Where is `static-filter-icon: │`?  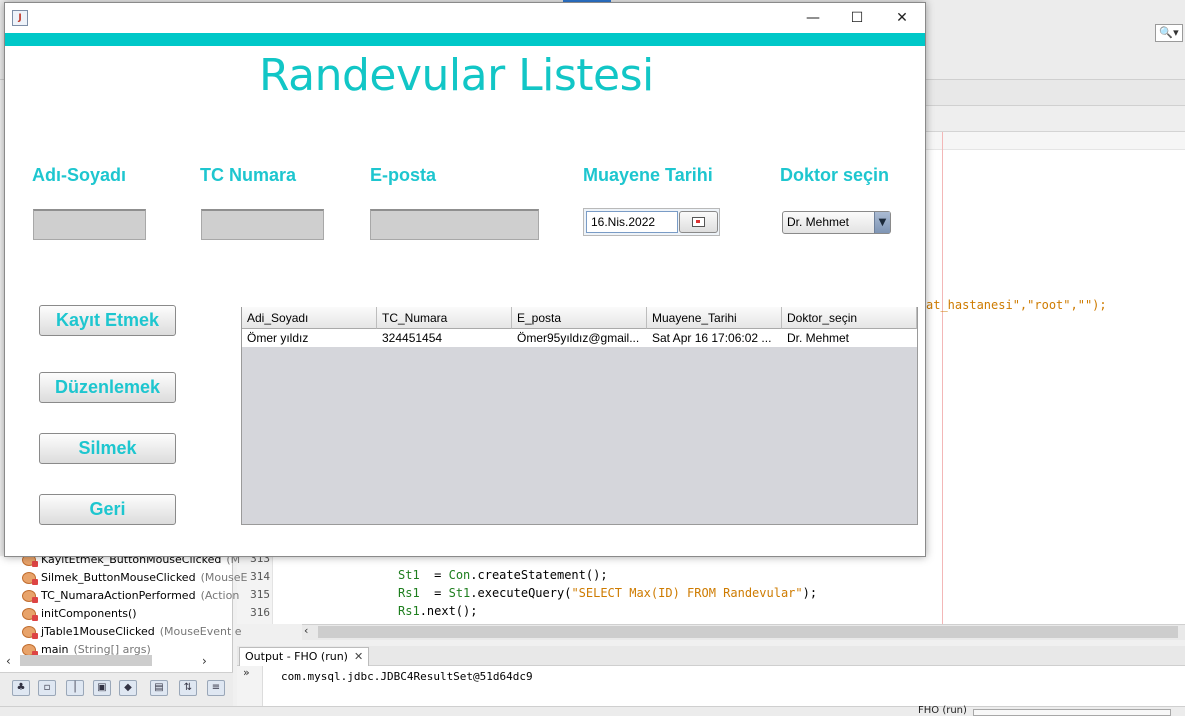
static-filter-icon: │ is located at coordinates (75, 688).